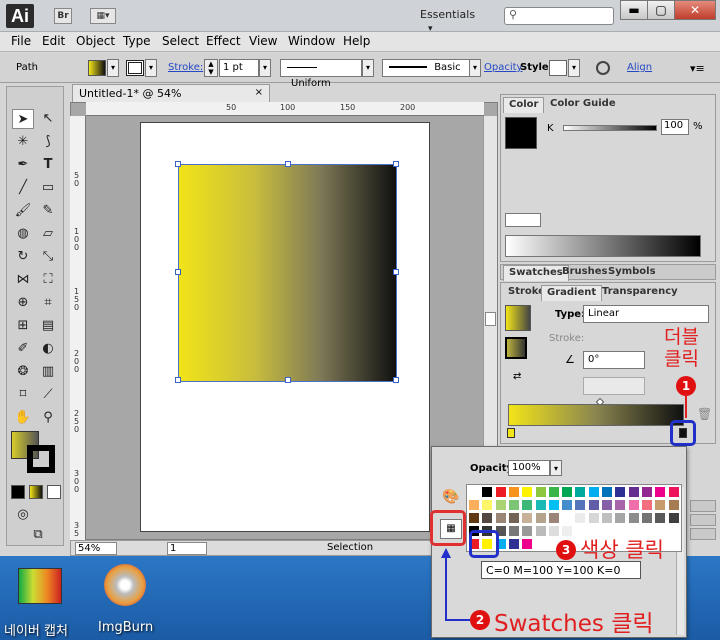 This screenshot has width=720, height=640. I want to click on brush-definition: Basic, so click(426, 68).